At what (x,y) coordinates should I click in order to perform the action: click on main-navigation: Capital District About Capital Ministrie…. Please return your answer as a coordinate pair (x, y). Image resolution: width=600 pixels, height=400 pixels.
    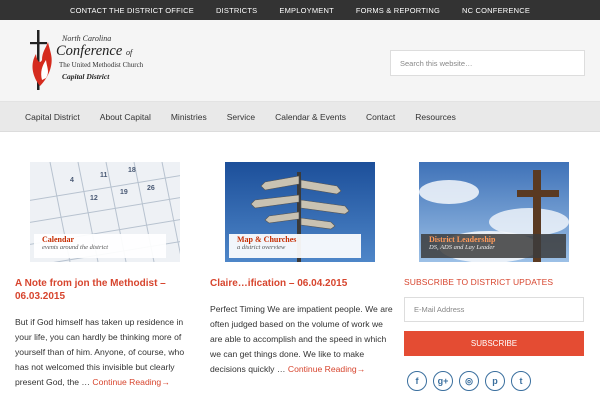
    Looking at the image, I should click on (300, 117).